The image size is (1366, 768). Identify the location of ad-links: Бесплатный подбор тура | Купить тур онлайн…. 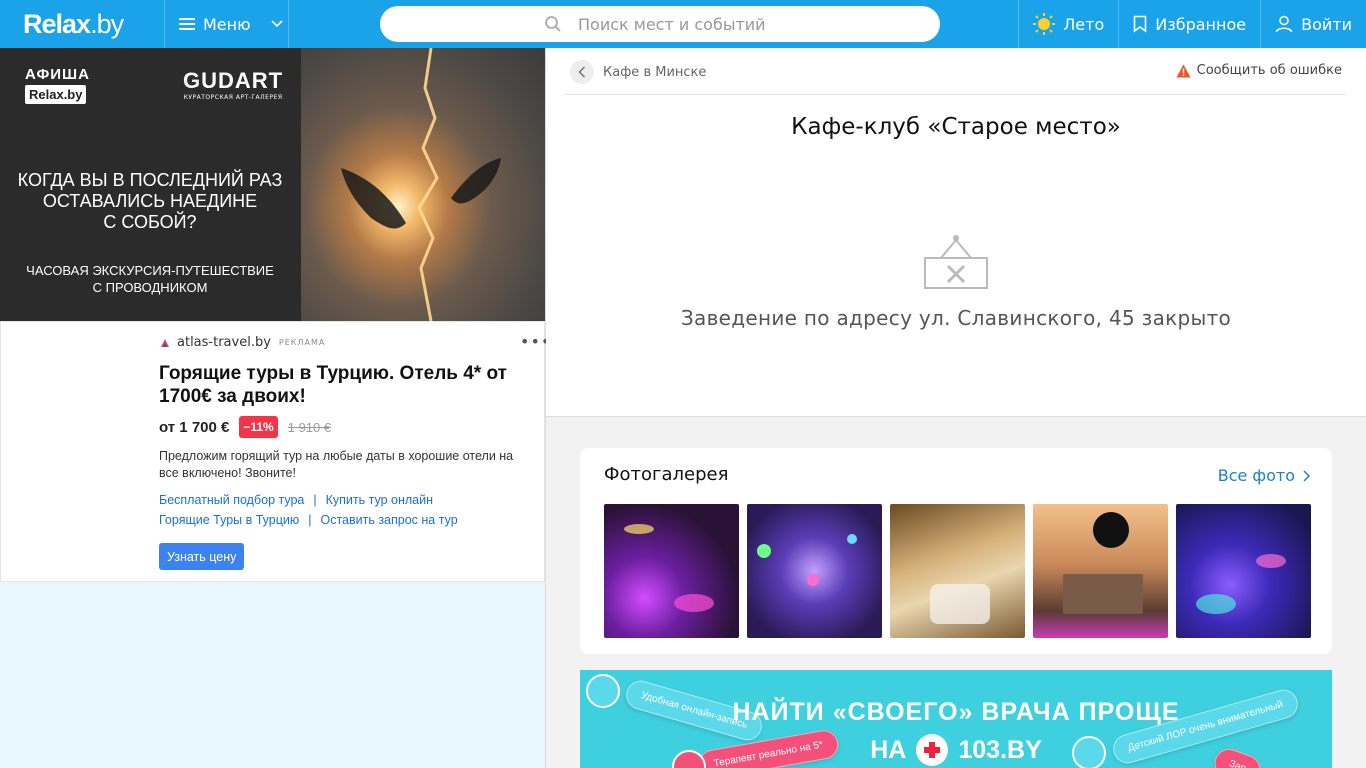
(308, 510).